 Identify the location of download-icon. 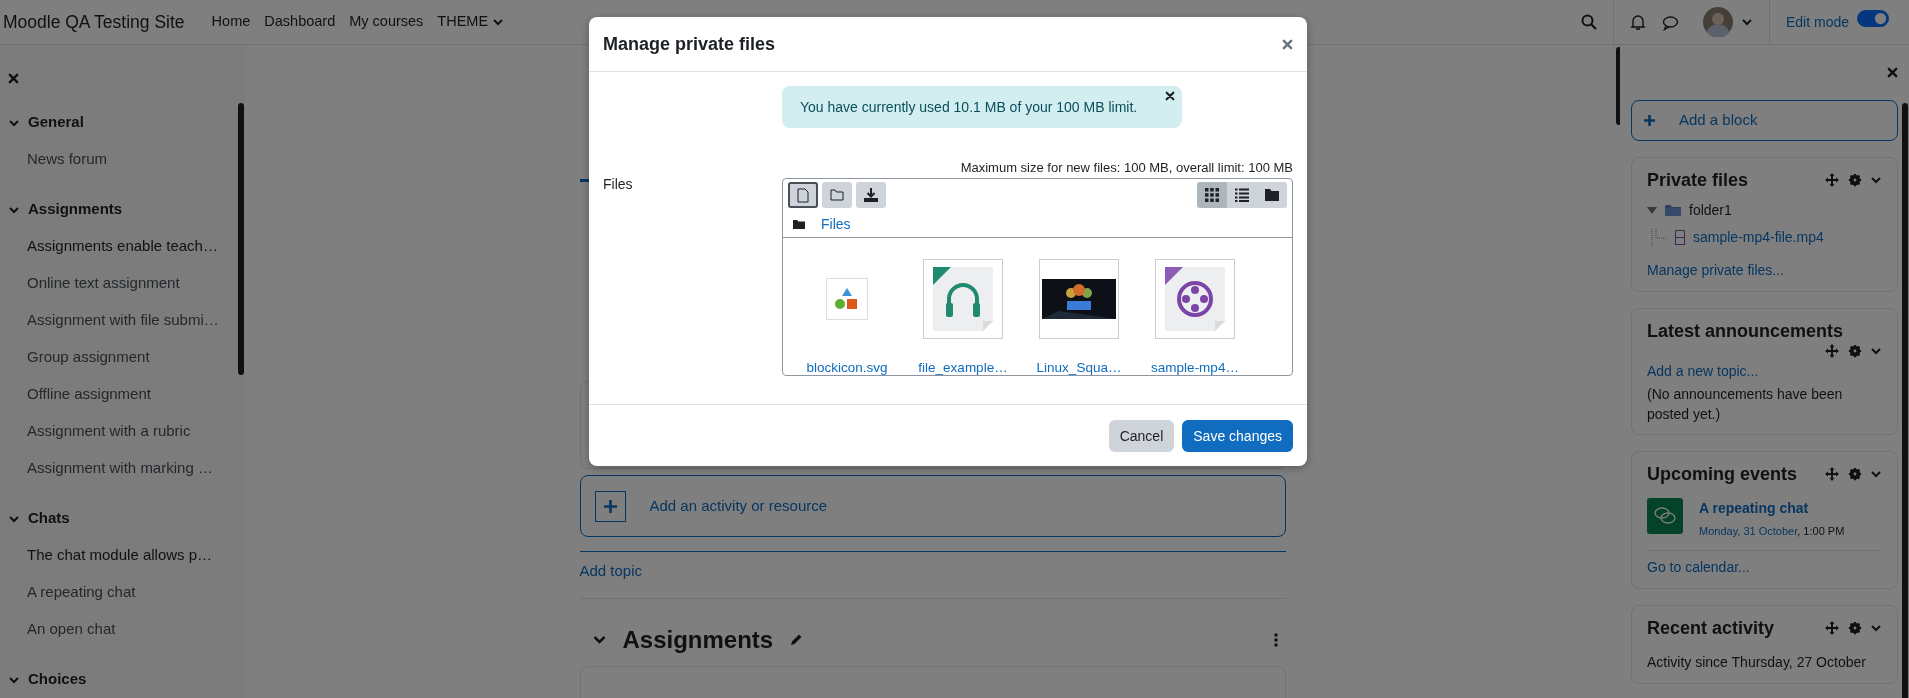
(871, 195).